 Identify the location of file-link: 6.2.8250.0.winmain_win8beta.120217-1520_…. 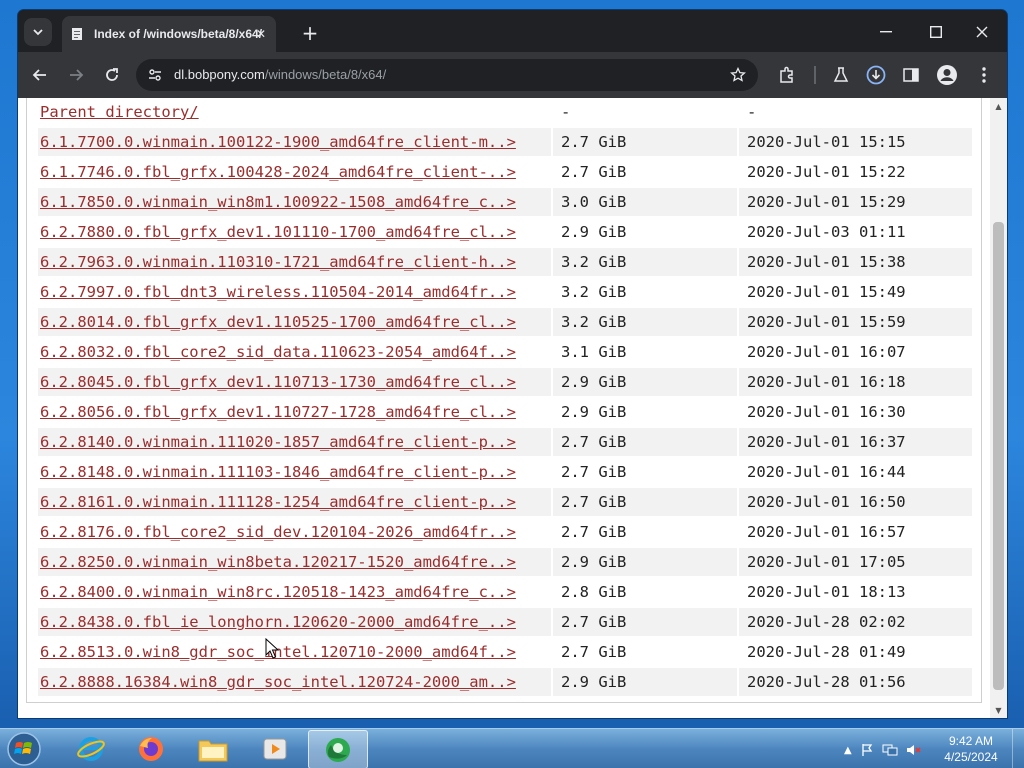
(278, 562).